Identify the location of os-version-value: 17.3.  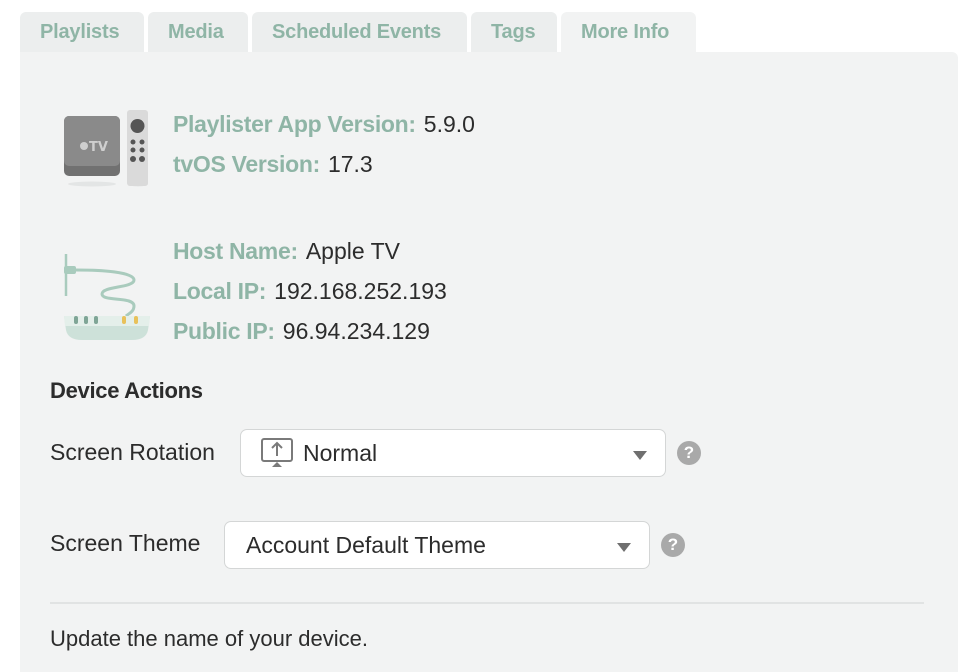
(350, 164).